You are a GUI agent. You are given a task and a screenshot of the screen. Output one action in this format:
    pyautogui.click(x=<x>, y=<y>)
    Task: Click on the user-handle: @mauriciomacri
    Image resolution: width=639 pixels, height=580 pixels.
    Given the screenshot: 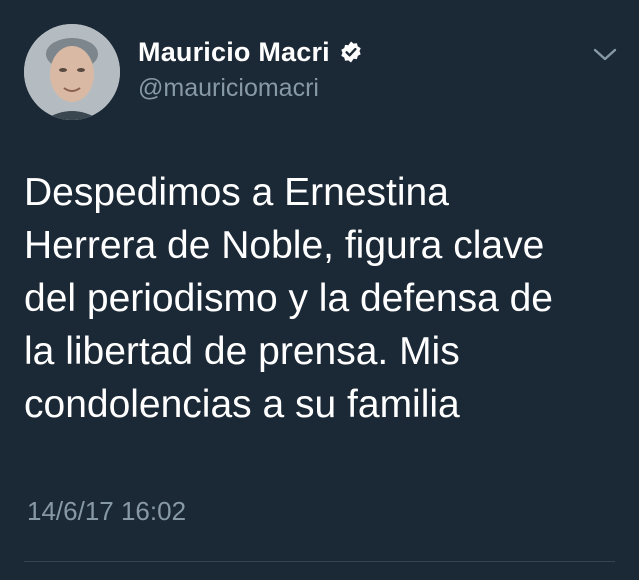 What is the action you would take?
    pyautogui.click(x=228, y=88)
    